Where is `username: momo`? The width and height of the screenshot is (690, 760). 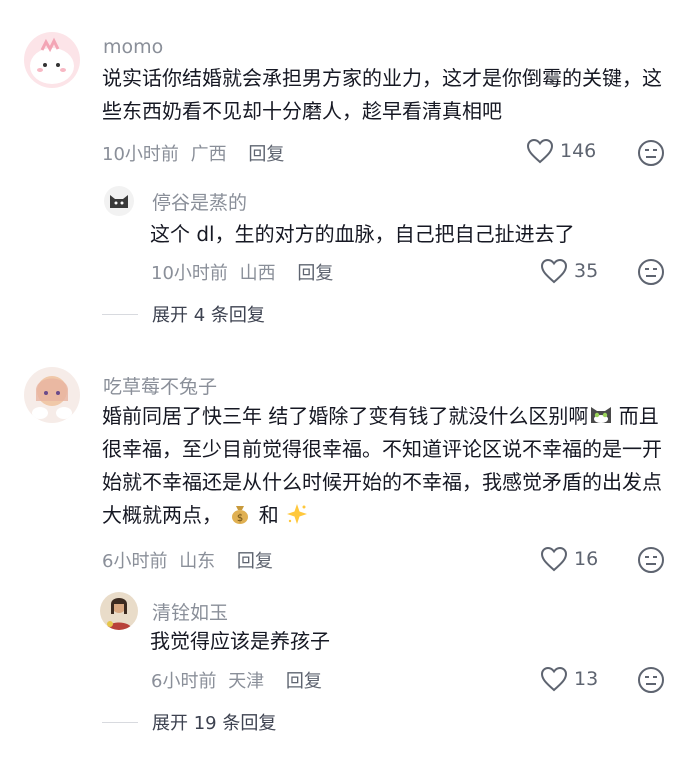
username: momo is located at coordinates (133, 47).